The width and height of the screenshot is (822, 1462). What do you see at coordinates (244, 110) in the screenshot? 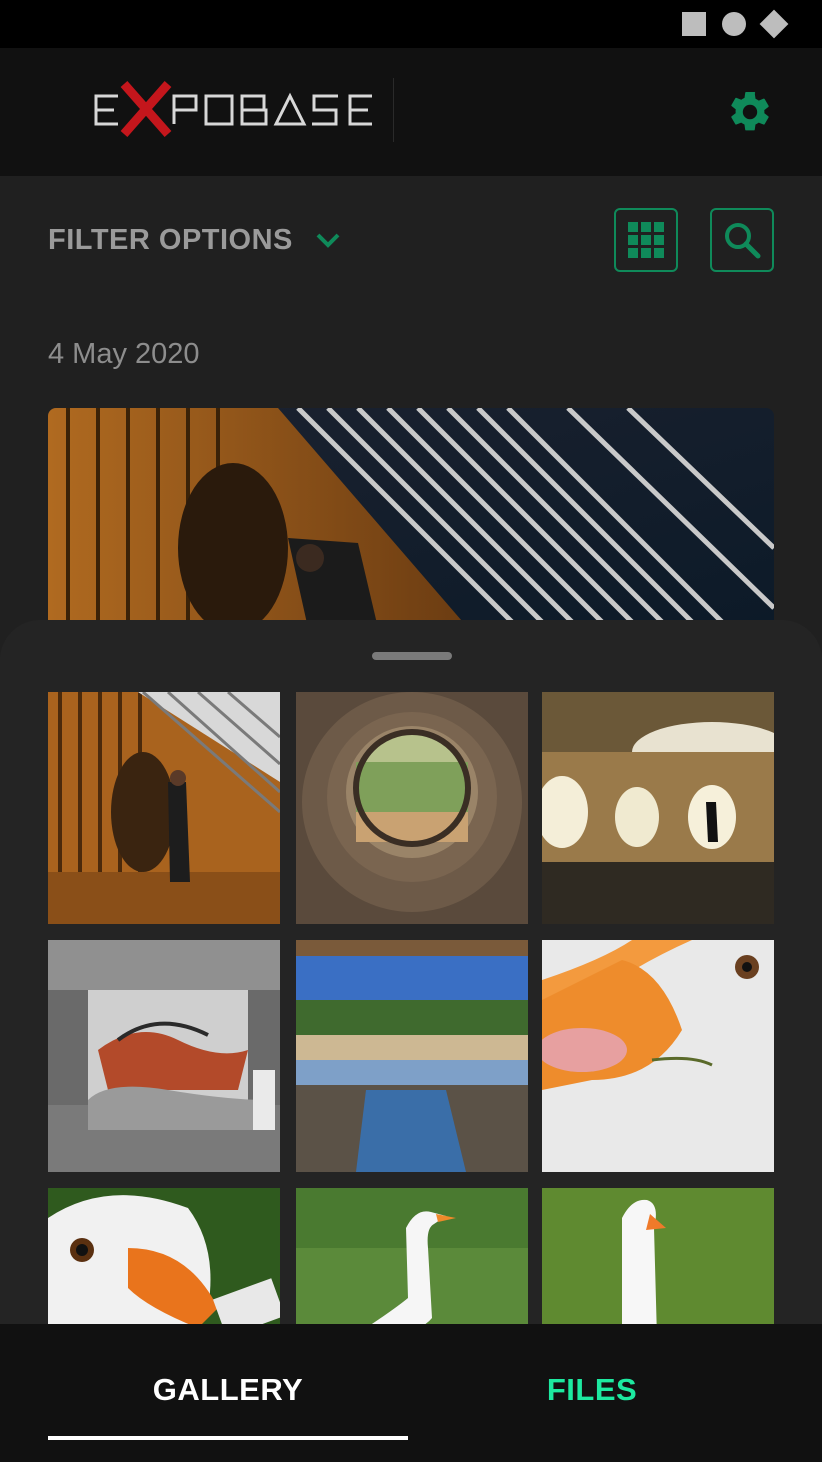
I see `app-logo` at bounding box center [244, 110].